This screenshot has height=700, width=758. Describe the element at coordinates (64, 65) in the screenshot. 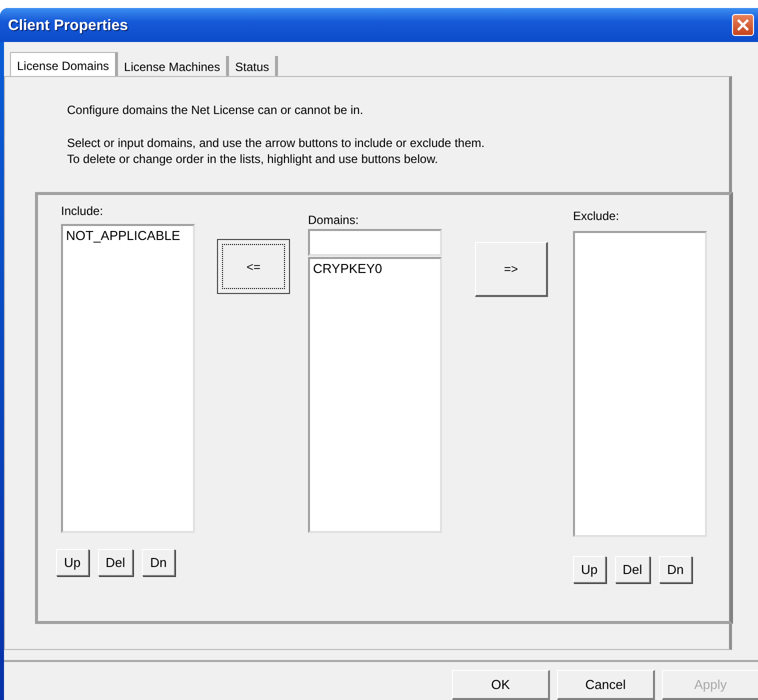

I see `tab: License Domains` at that location.